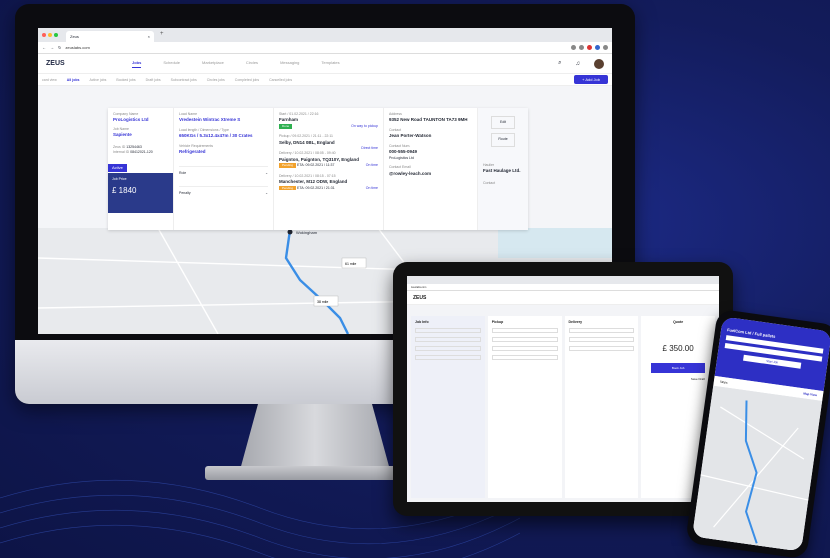 This screenshot has height=558, width=830. What do you see at coordinates (316, 47) in the screenshot?
I see `url-input: zeuslabs.com` at bounding box center [316, 47].